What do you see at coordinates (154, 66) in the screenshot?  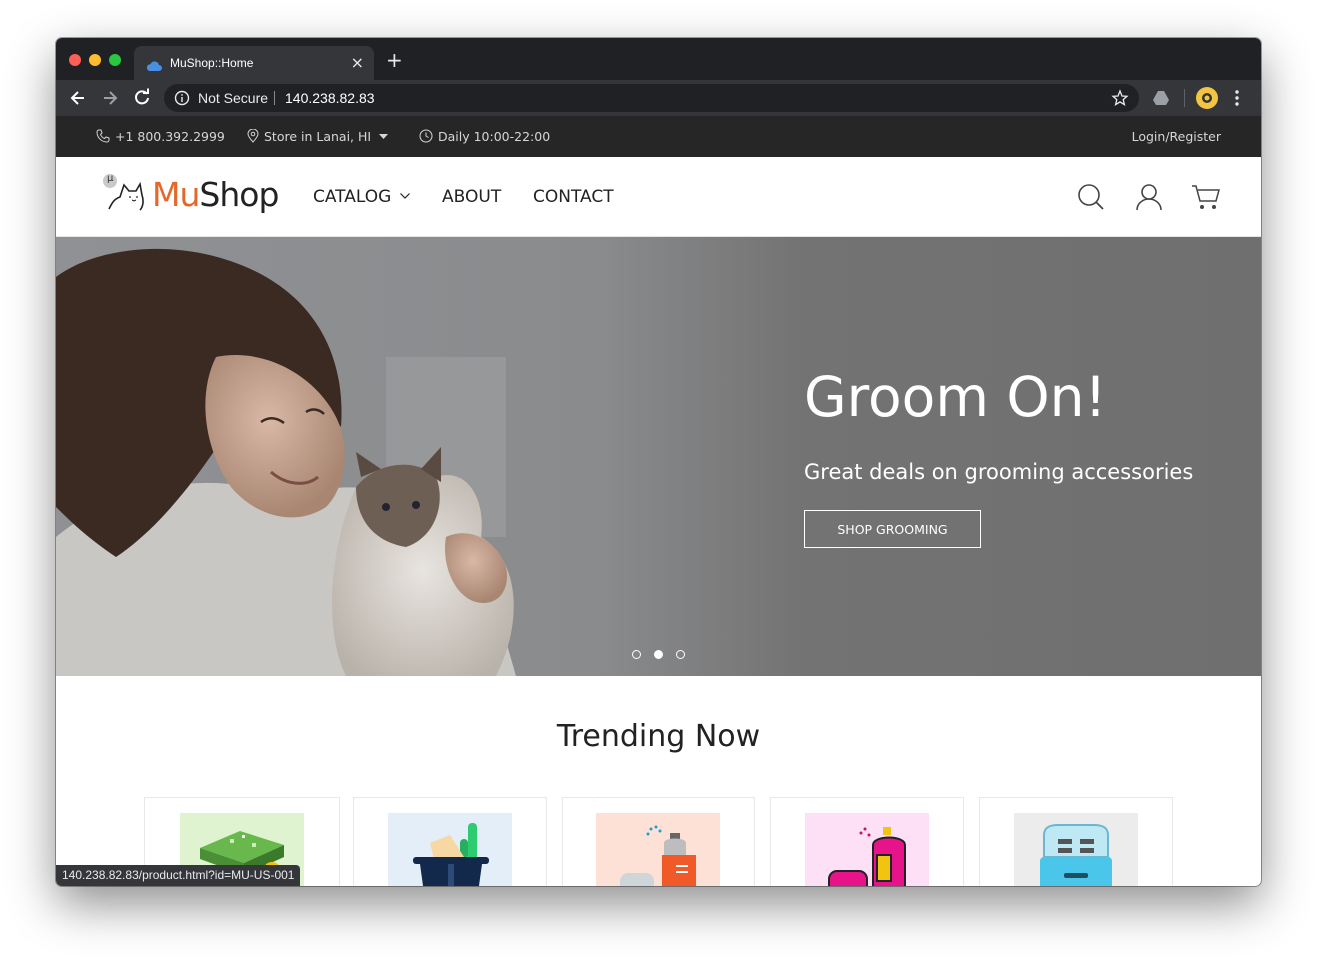 I see `cloud-icon` at bounding box center [154, 66].